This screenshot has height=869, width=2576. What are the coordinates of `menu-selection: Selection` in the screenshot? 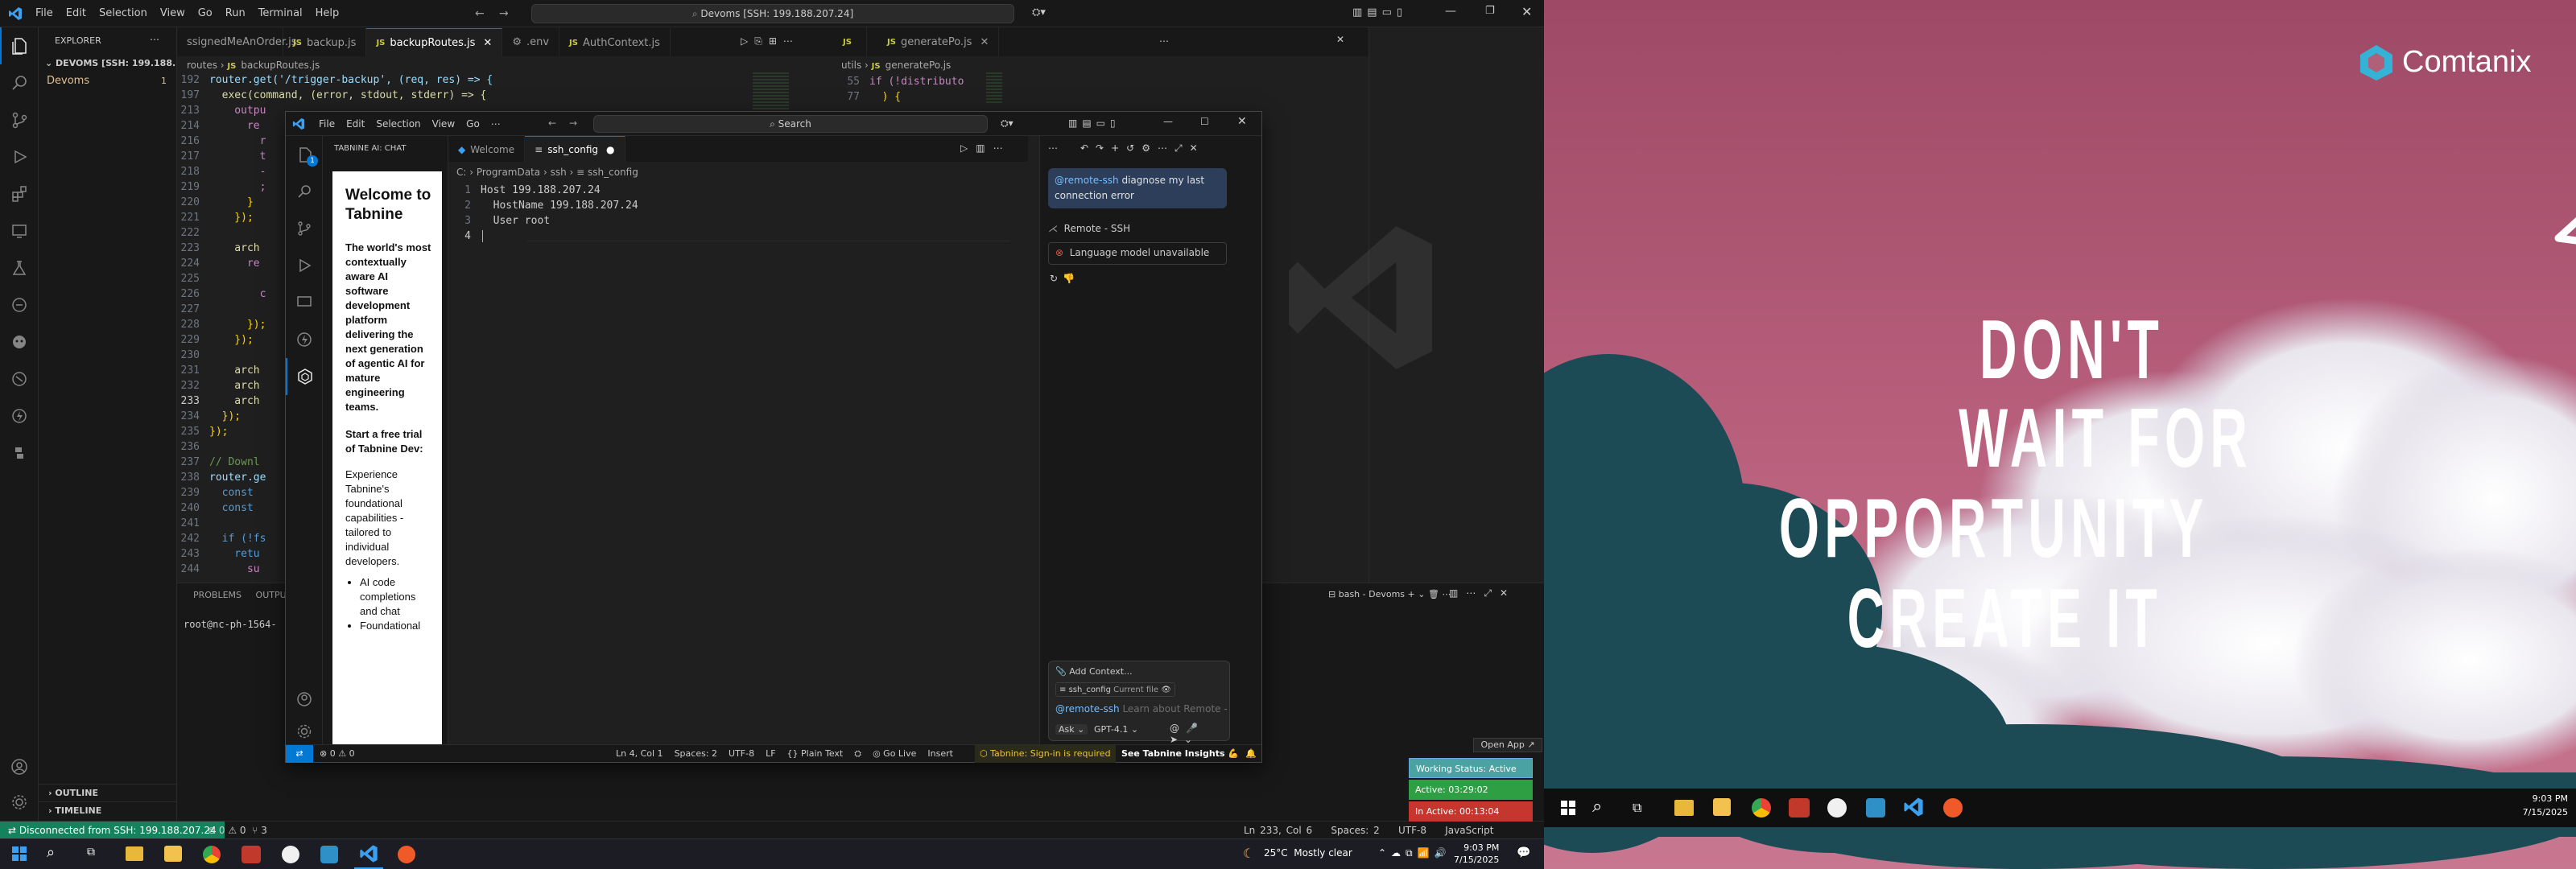 It's located at (123, 13).